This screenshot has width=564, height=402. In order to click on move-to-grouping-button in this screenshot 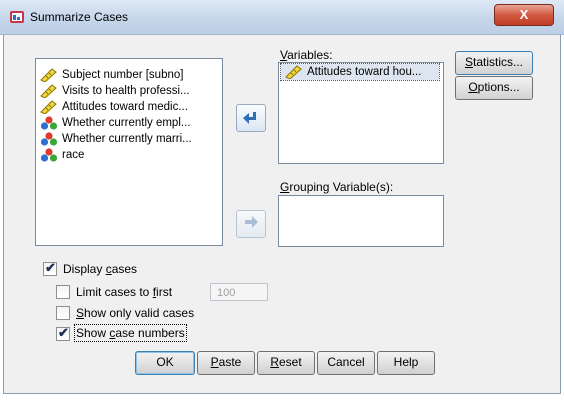, I will do `click(251, 224)`.